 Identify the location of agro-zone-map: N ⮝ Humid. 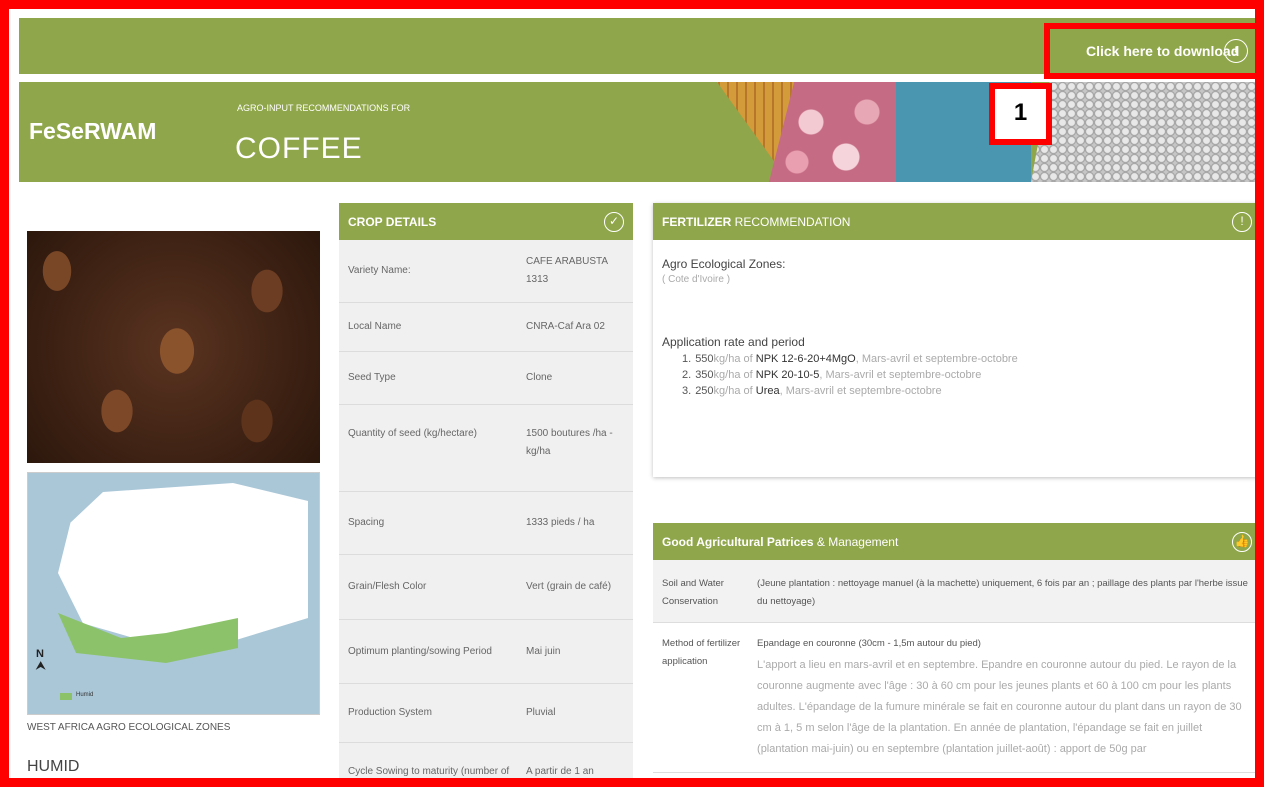
(173, 593).